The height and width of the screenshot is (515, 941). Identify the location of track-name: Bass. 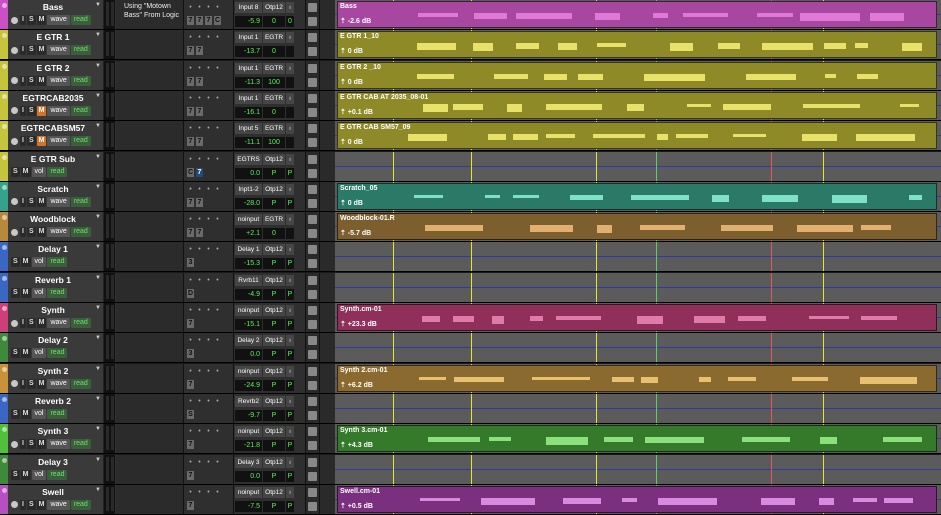
(53, 7).